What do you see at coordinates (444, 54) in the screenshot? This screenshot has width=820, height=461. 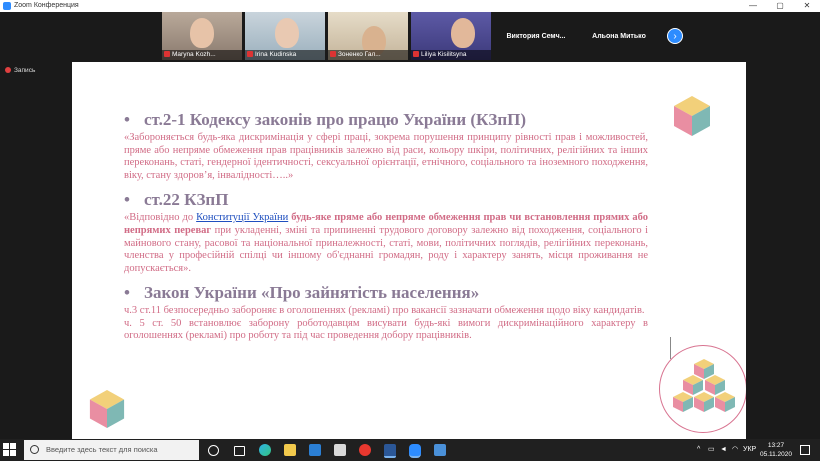 I see `participant-name: Liliya Kisilitsyna` at bounding box center [444, 54].